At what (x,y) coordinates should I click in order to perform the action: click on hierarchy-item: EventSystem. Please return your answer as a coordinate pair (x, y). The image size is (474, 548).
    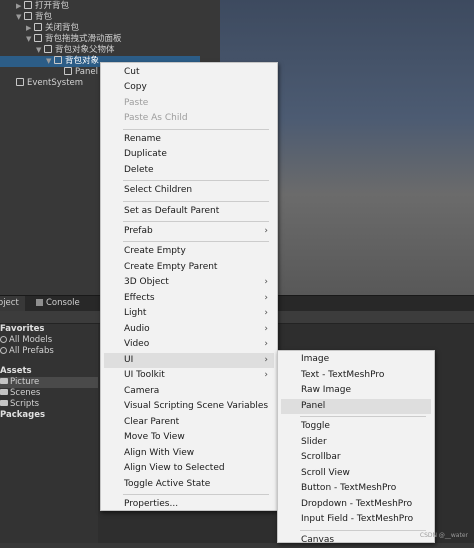
    Looking at the image, I should click on (49, 83).